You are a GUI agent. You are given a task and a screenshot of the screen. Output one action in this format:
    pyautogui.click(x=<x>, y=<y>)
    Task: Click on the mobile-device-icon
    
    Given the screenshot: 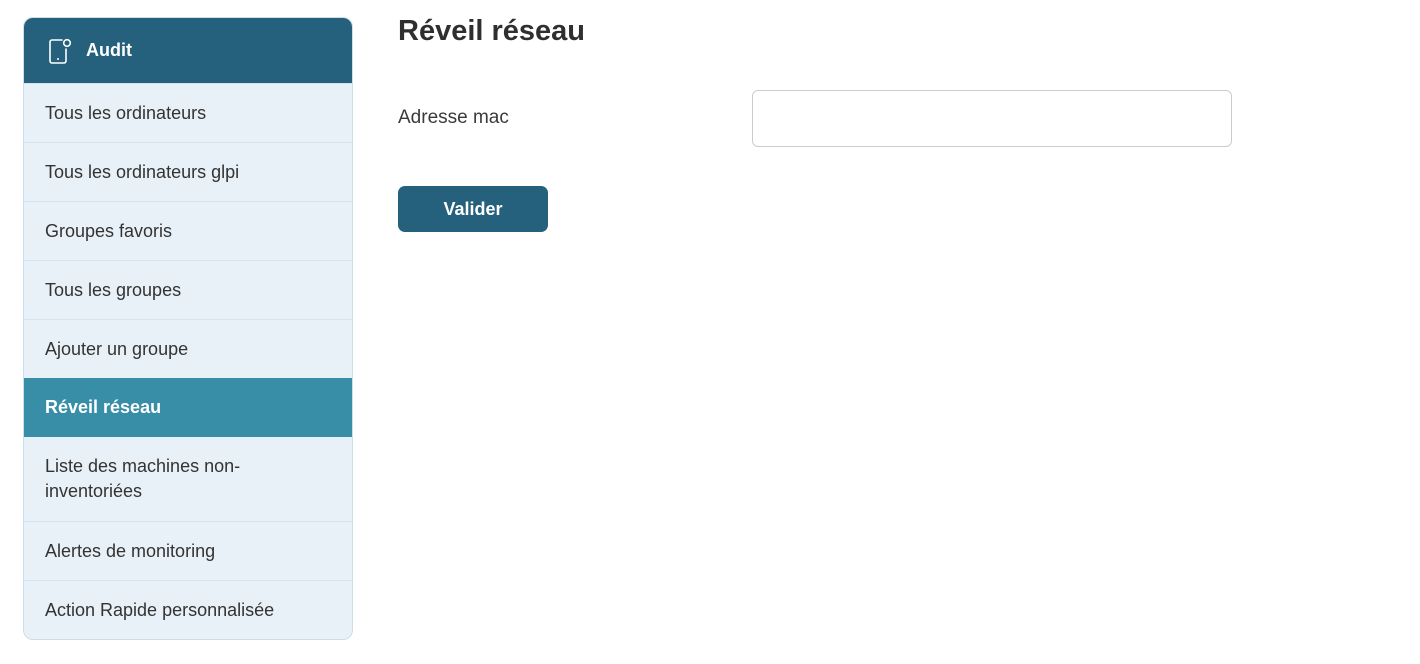 What is the action you would take?
    pyautogui.click(x=60, y=51)
    